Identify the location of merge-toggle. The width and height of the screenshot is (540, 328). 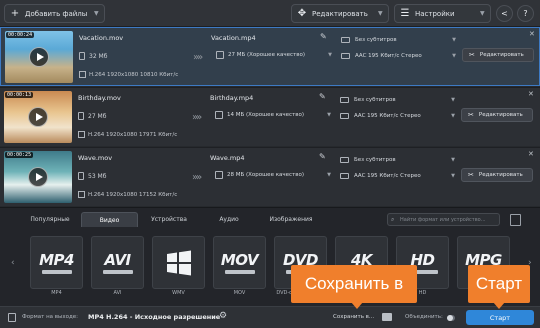
(451, 318).